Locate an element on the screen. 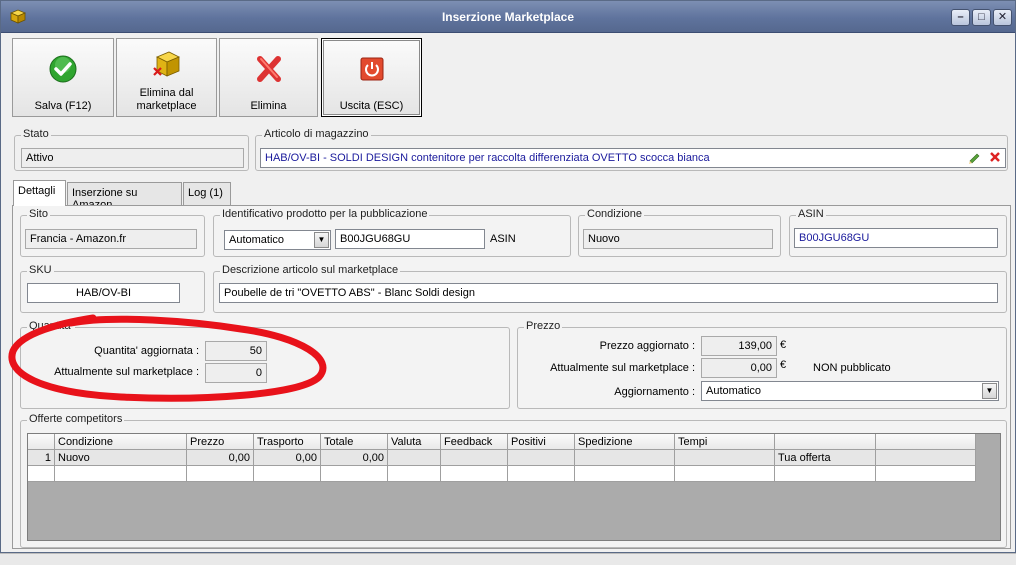 Image resolution: width=1016 pixels, height=565 pixels. grid-header-totale: Totale is located at coordinates (354, 442).